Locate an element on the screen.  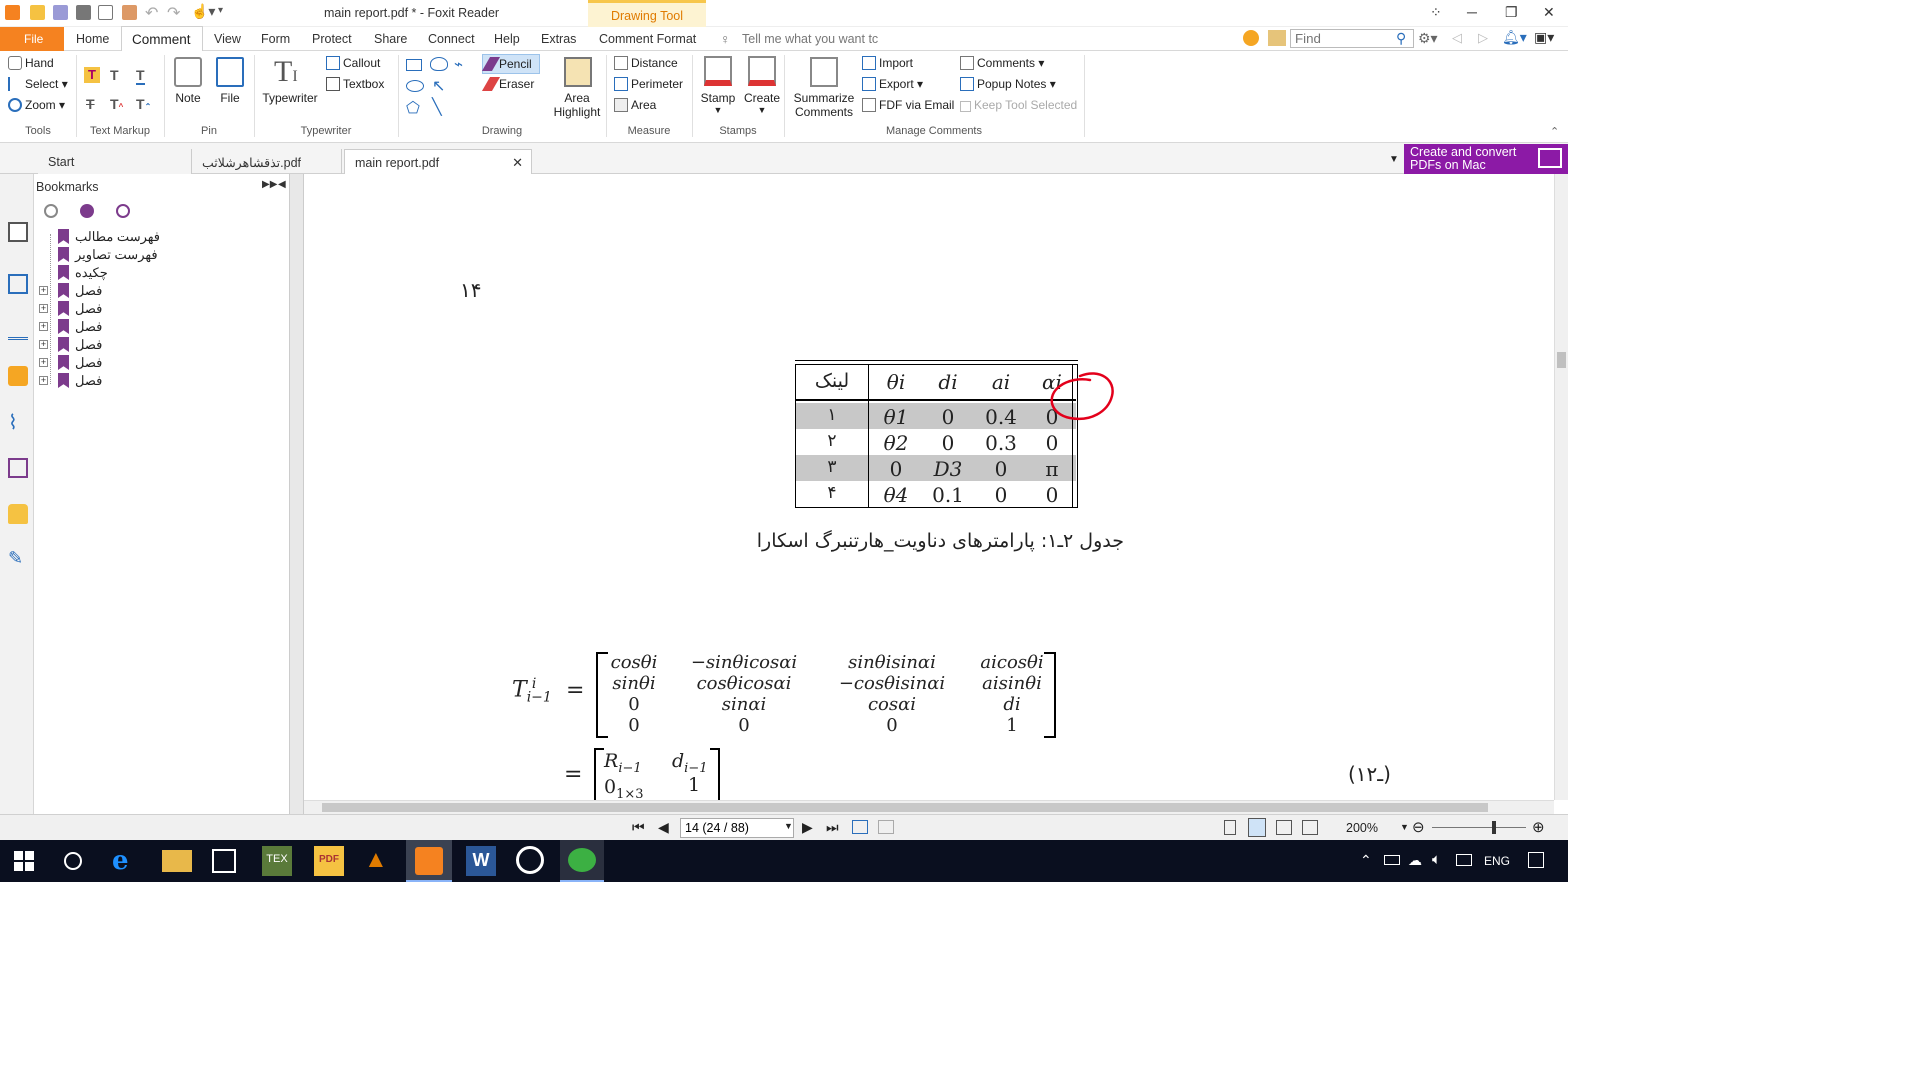
stamp-button: Stamp ▼ is located at coordinates (718, 103).